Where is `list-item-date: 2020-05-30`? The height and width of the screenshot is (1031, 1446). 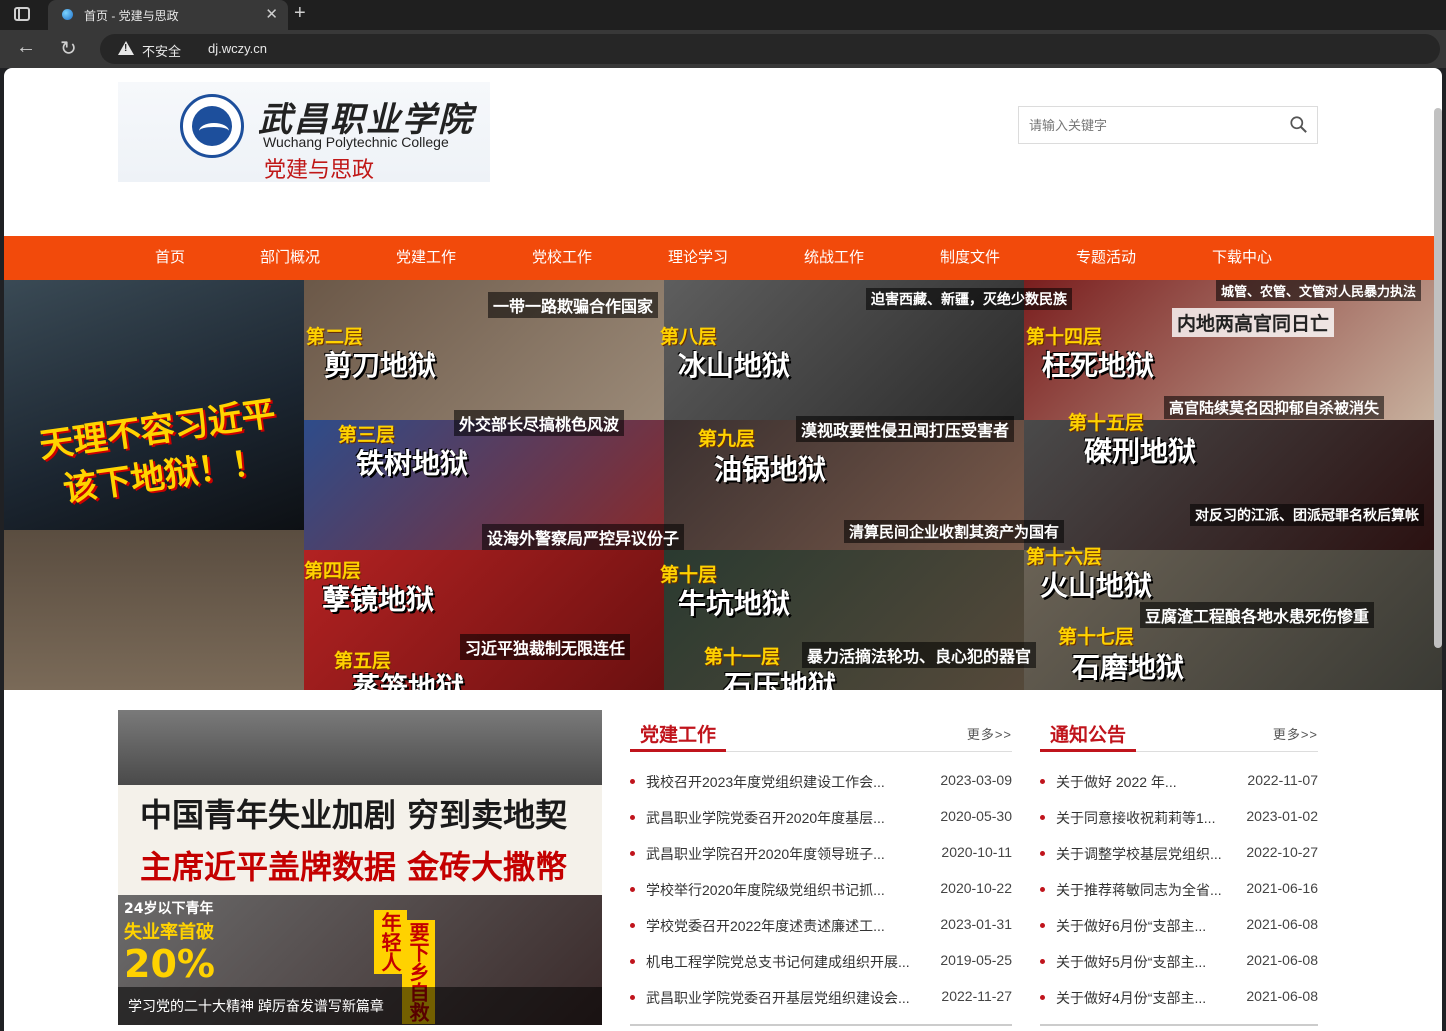 list-item-date: 2020-05-30 is located at coordinates (976, 816).